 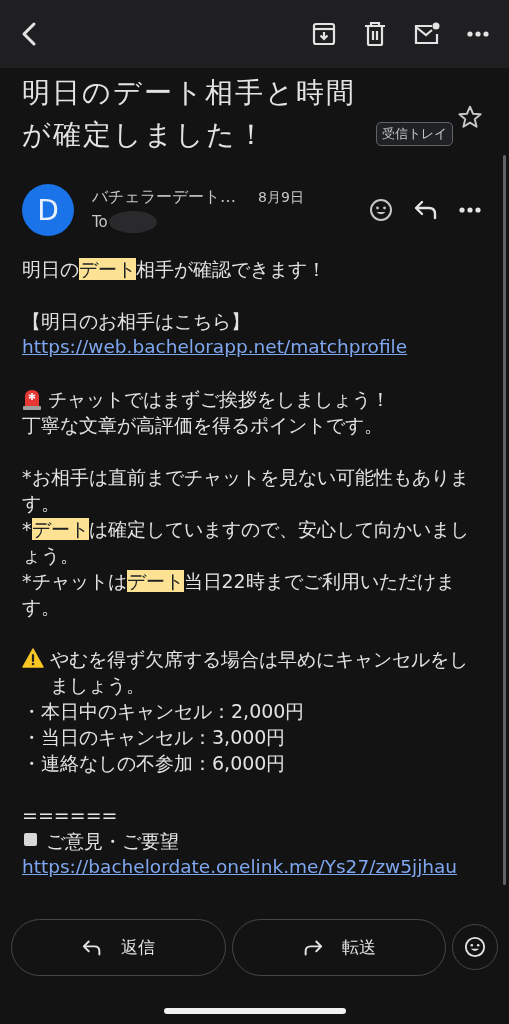 What do you see at coordinates (427, 34) in the screenshot?
I see `mail-icon` at bounding box center [427, 34].